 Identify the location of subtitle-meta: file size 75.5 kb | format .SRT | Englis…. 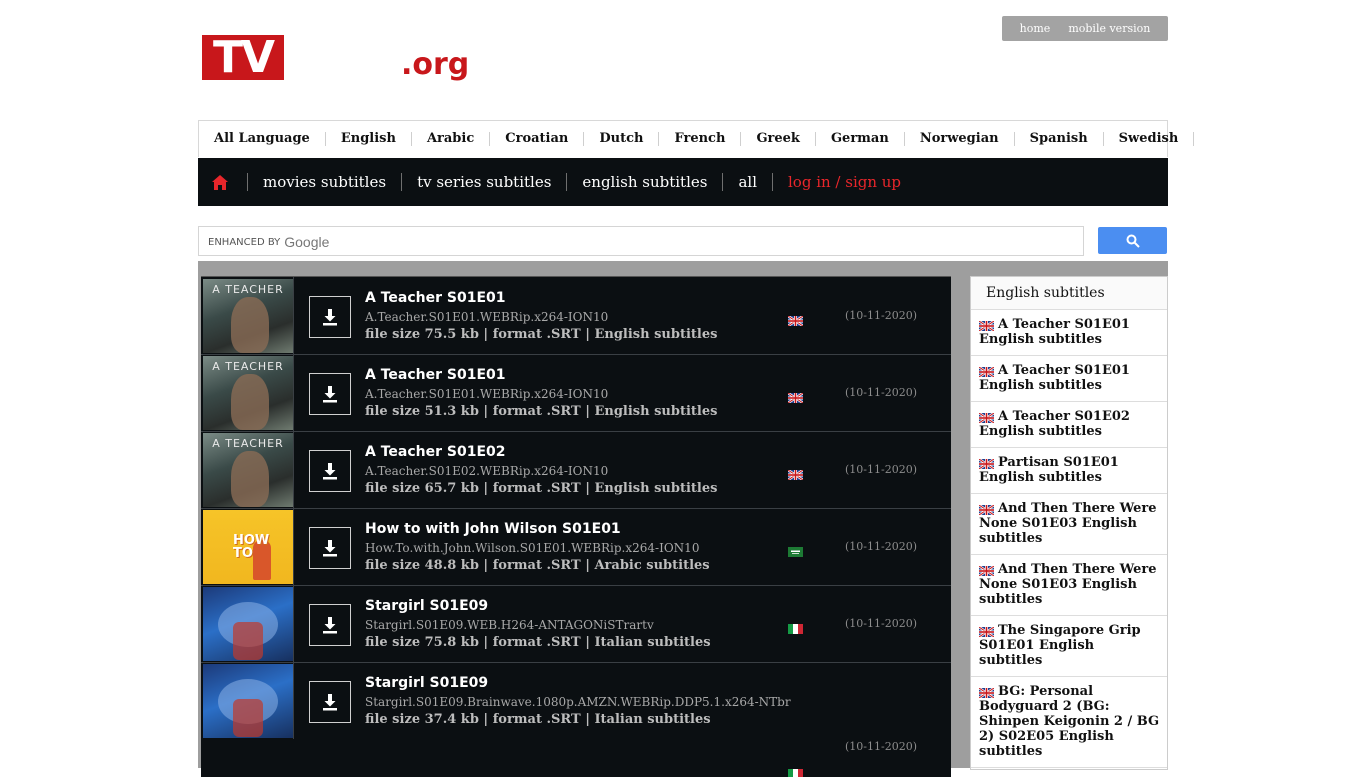
(541, 334).